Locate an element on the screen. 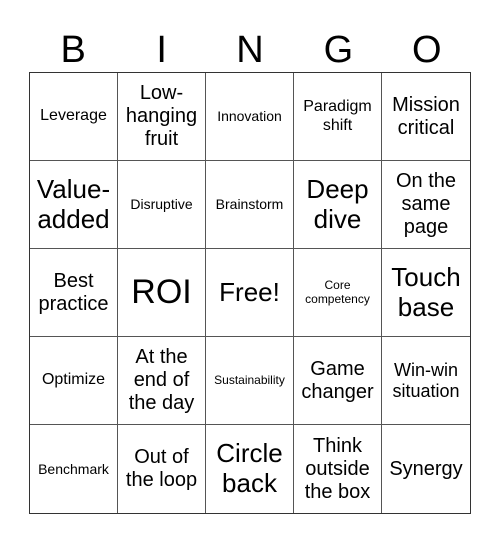 The height and width of the screenshot is (544, 500). bingo-cell: Low-hanging fruit is located at coordinates (162, 117).